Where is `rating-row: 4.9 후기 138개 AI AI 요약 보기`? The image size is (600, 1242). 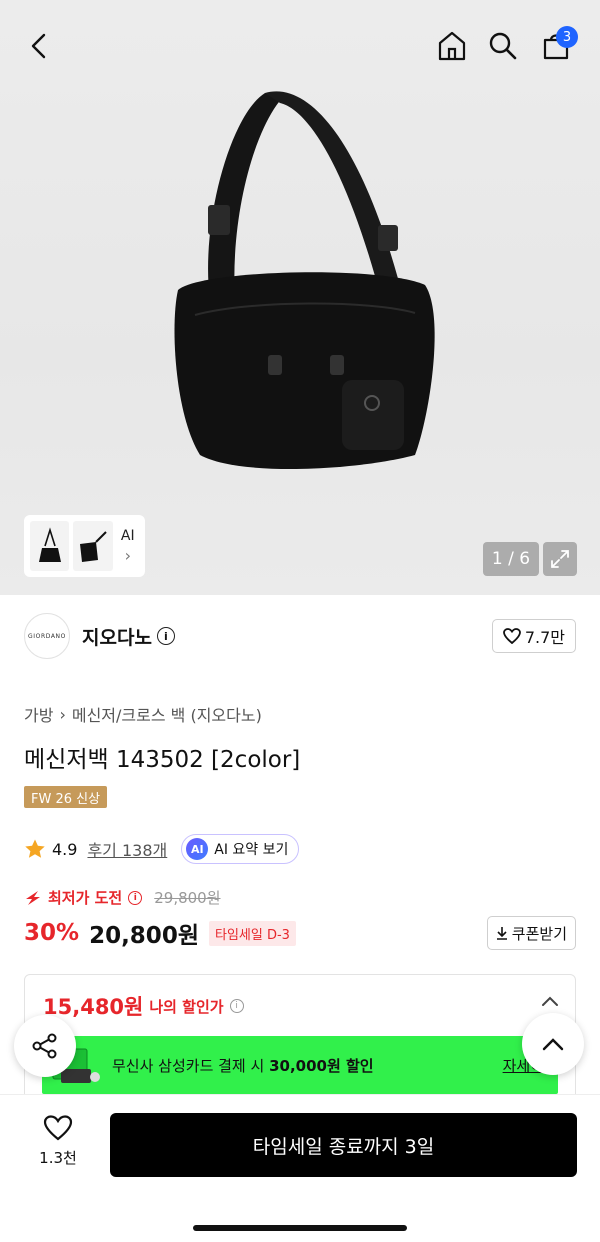 rating-row: 4.9 후기 138개 AI AI 요약 보기 is located at coordinates (162, 849).